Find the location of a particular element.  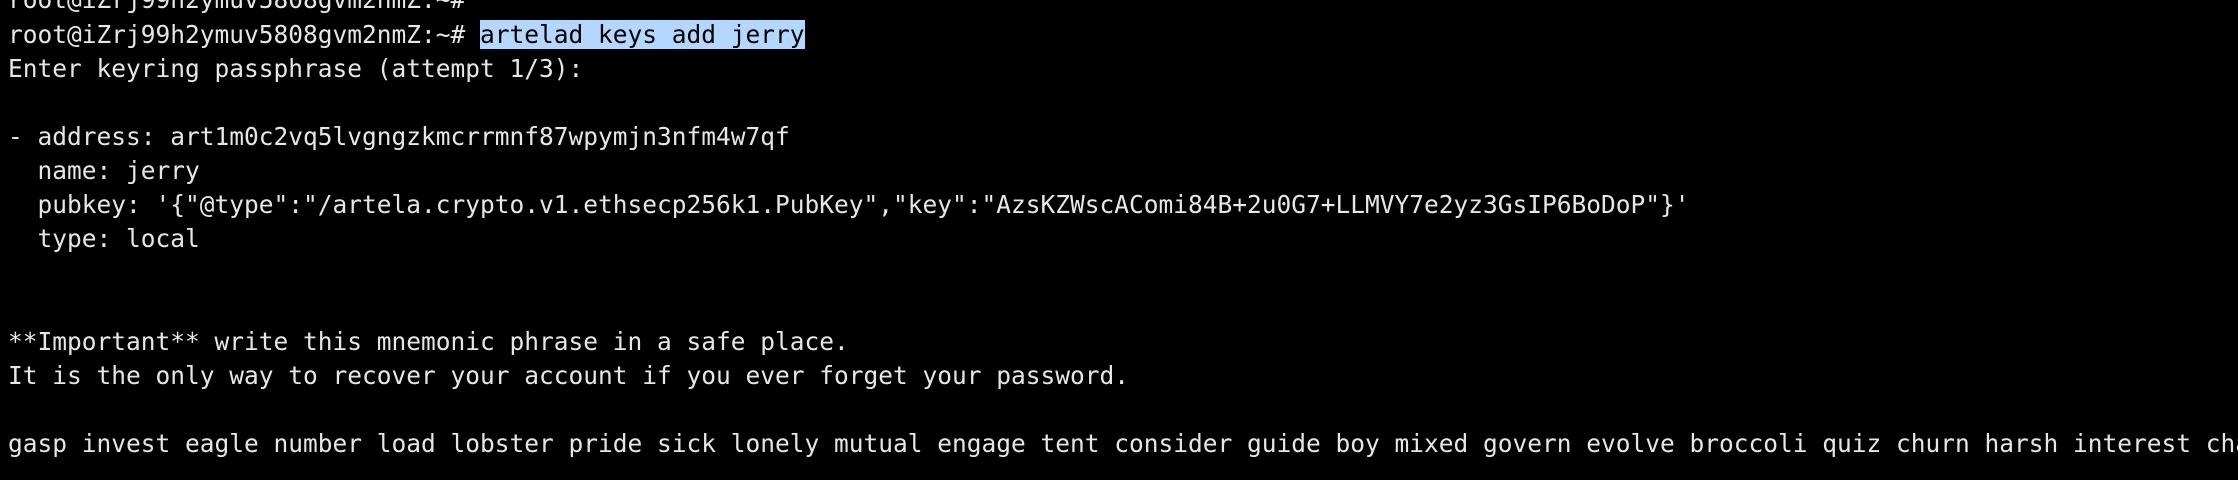

selected-command-text: artelad keys add jerry is located at coordinates (642, 34).